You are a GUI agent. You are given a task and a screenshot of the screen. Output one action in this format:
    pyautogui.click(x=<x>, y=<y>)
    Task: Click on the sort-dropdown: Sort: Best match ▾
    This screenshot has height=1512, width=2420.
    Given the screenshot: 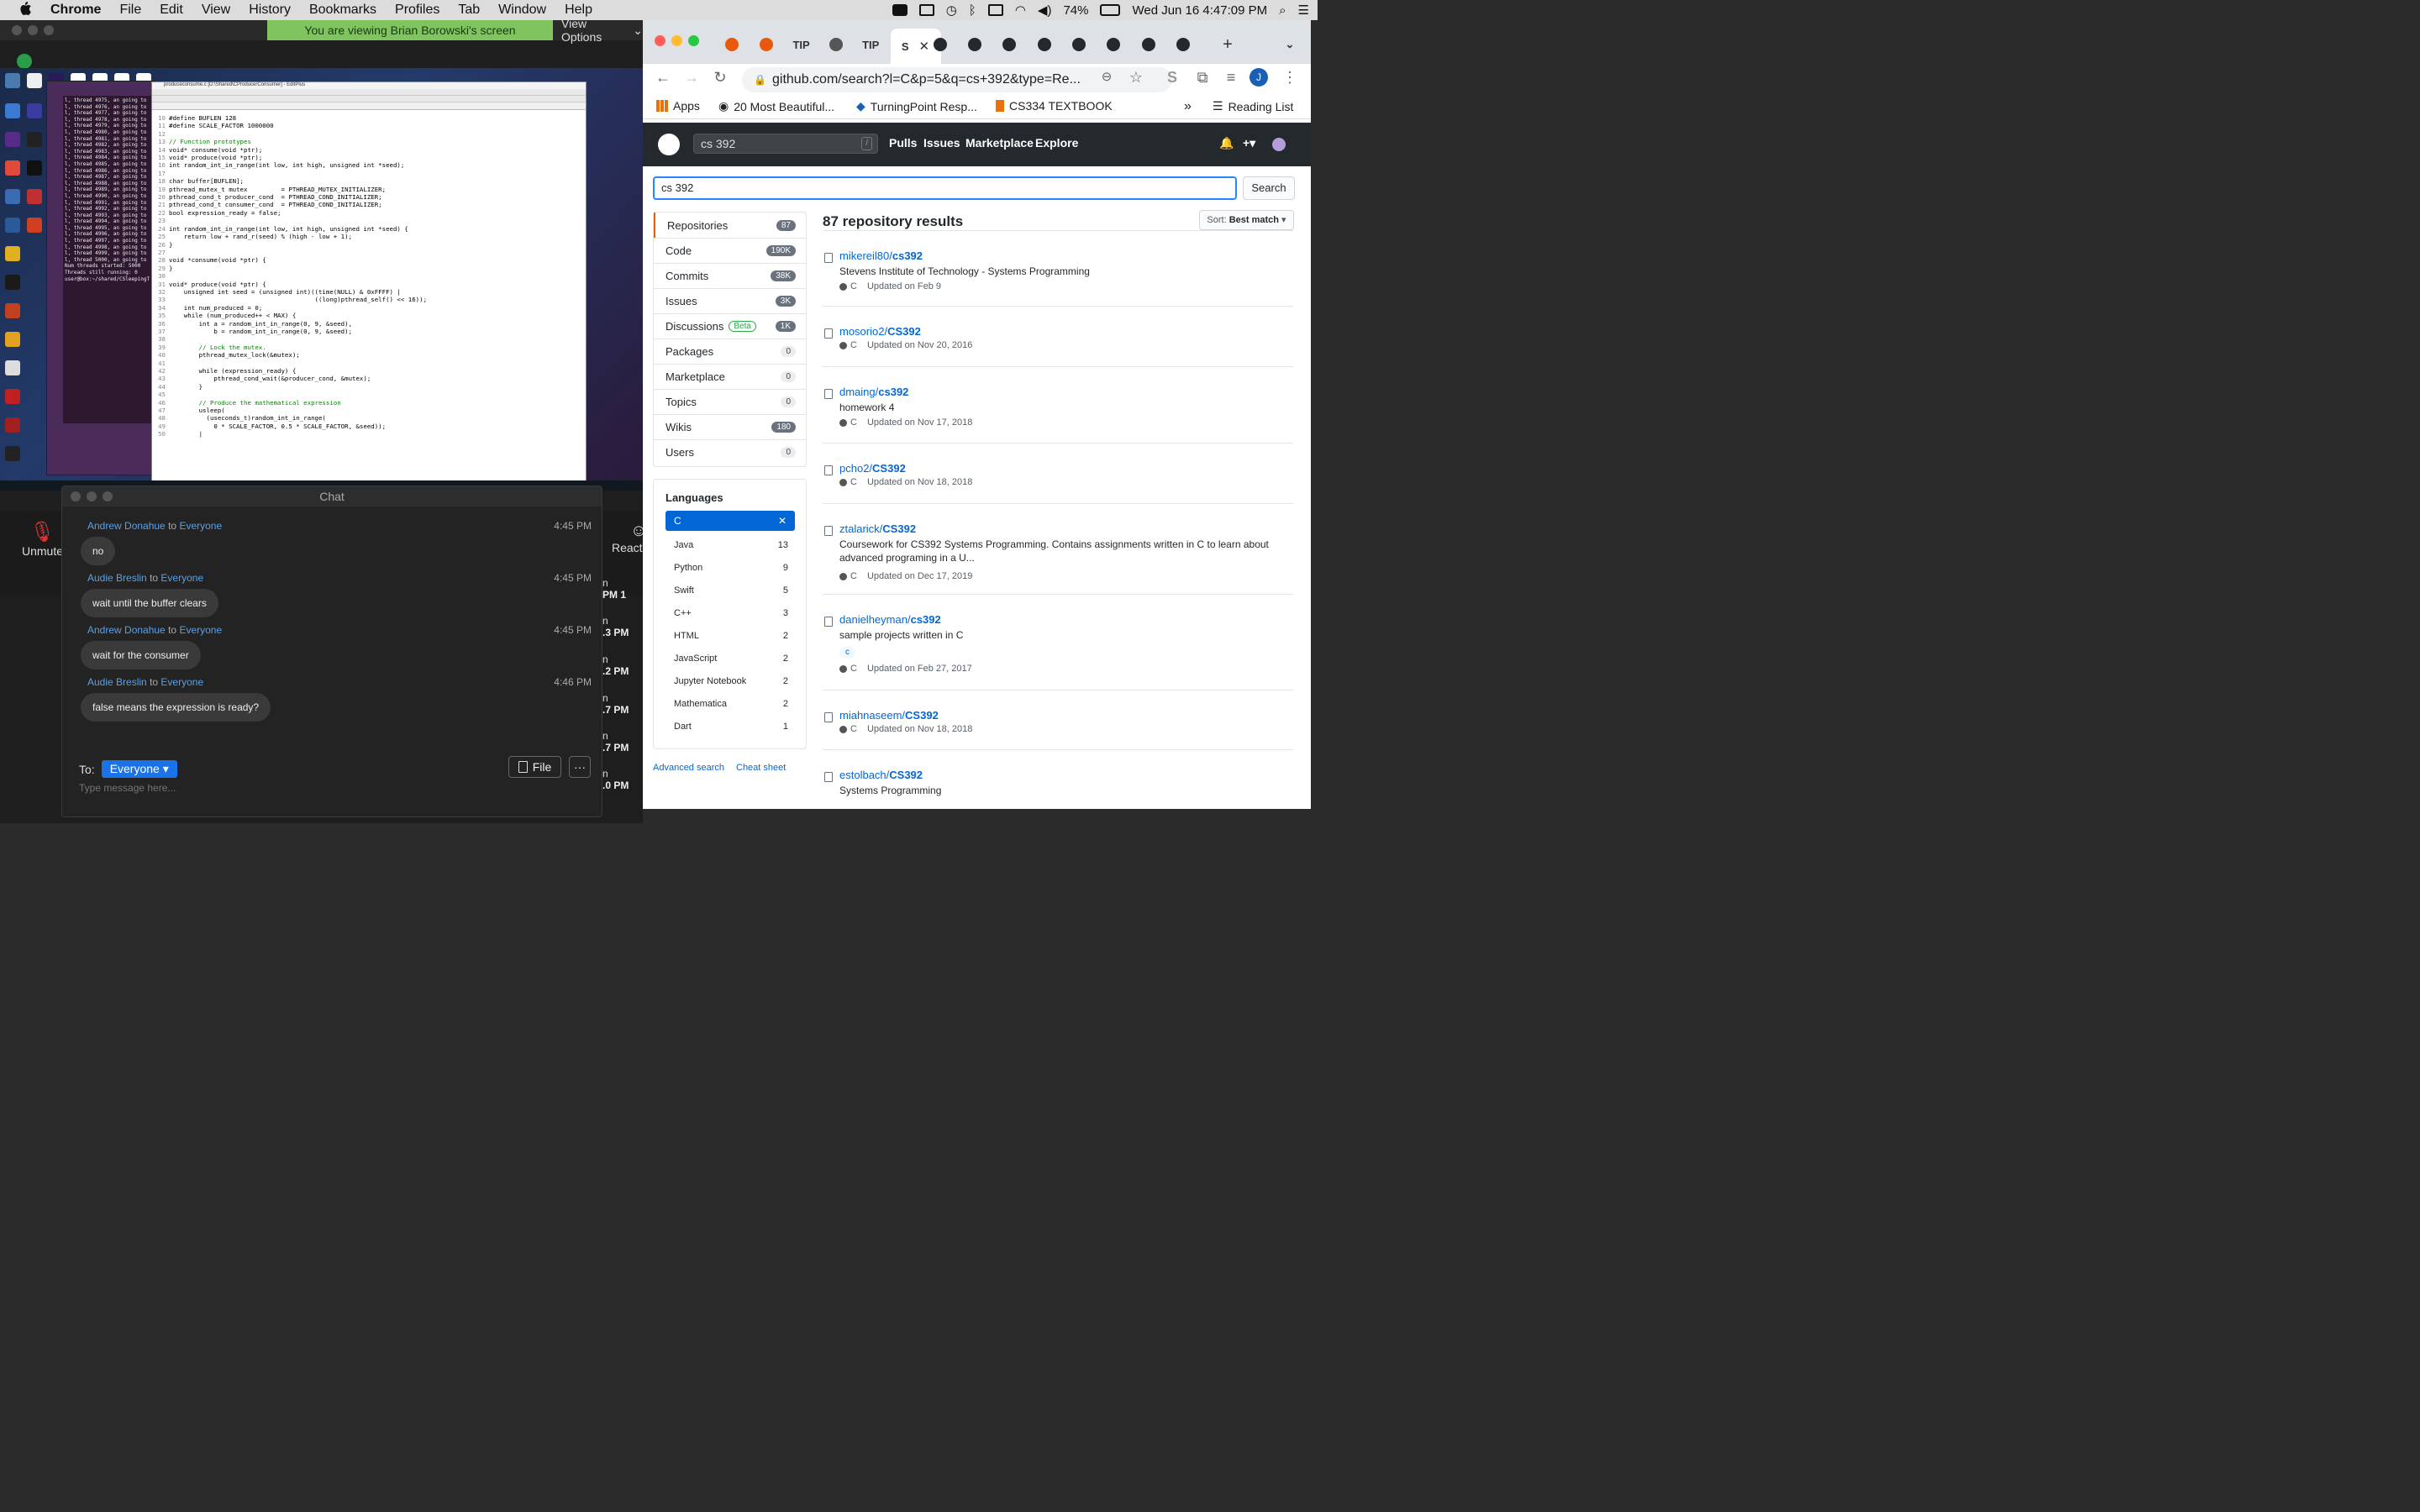 What is the action you would take?
    pyautogui.click(x=1246, y=220)
    